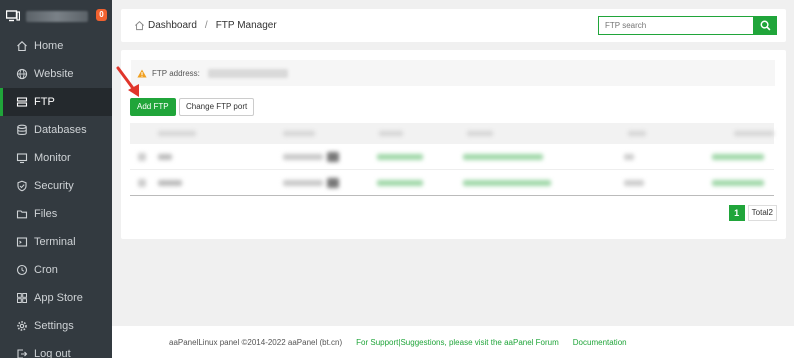 The image size is (794, 358). I want to click on sidebar-item-settings: Settings, so click(56, 326).